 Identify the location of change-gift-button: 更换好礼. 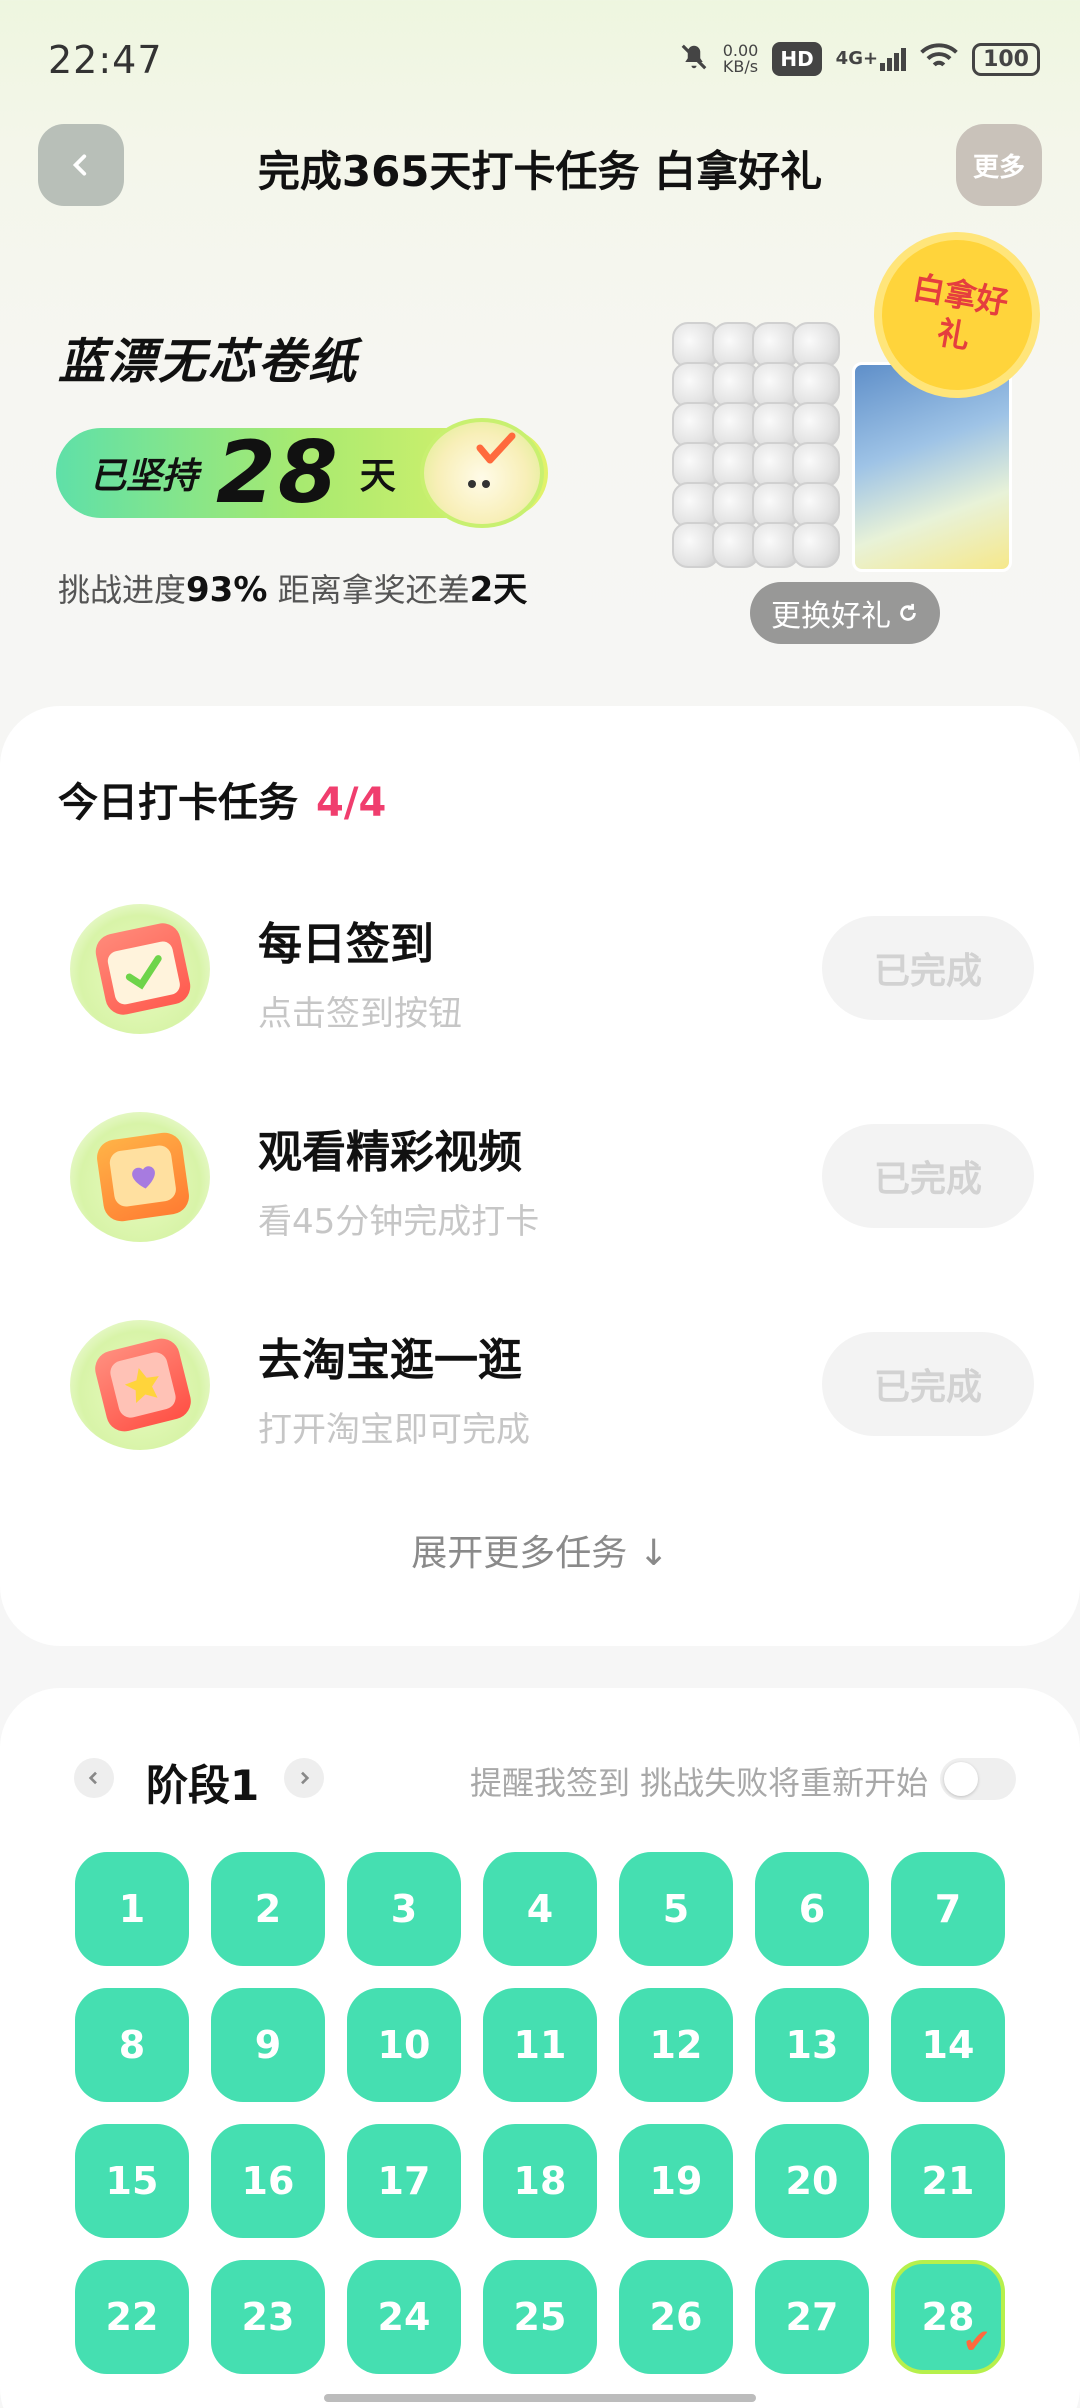
(845, 613).